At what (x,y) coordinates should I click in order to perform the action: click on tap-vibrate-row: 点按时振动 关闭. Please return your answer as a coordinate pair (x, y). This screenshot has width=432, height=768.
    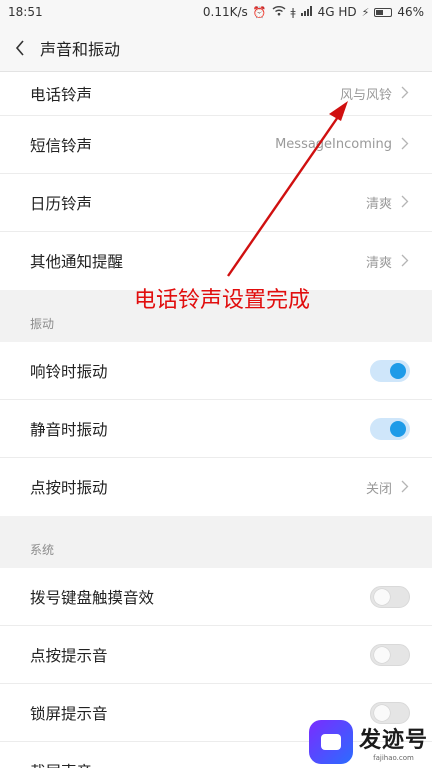
    Looking at the image, I should click on (216, 487).